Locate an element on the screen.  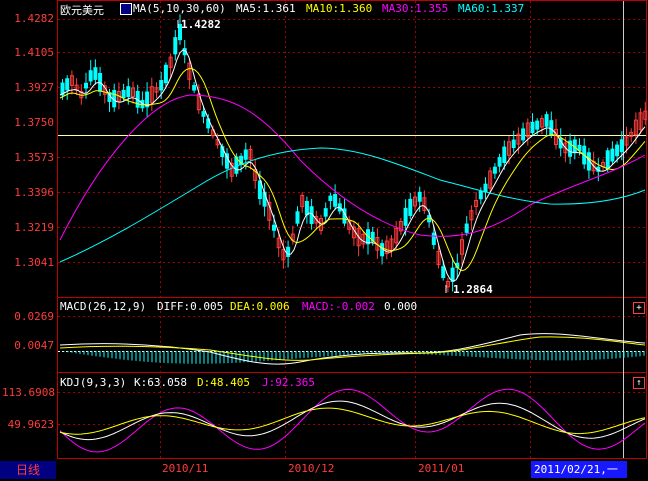
ma-params: MA(5,10,30,60) is located at coordinates (179, 8).